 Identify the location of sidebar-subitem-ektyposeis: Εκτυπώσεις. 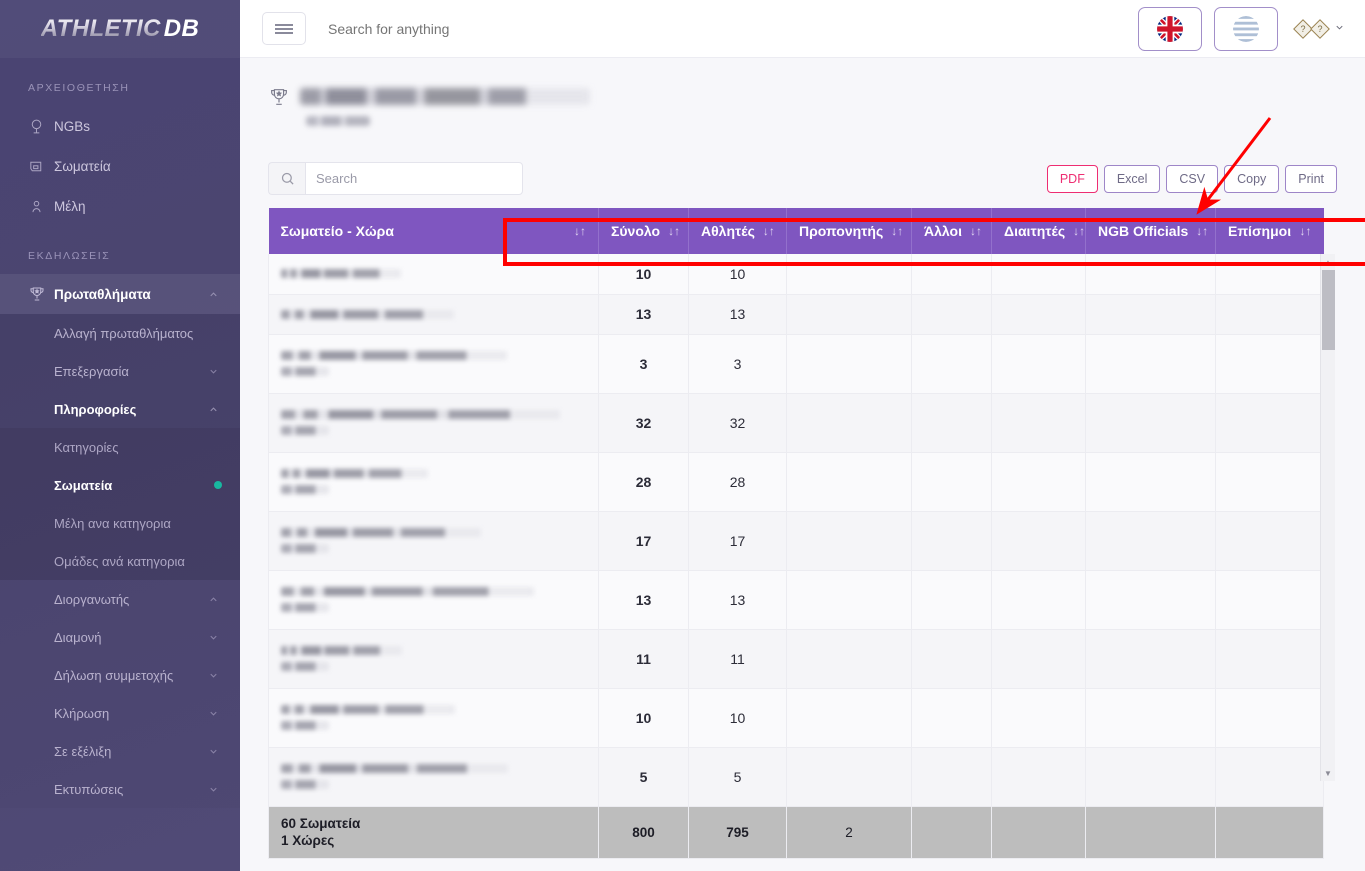
(120, 789).